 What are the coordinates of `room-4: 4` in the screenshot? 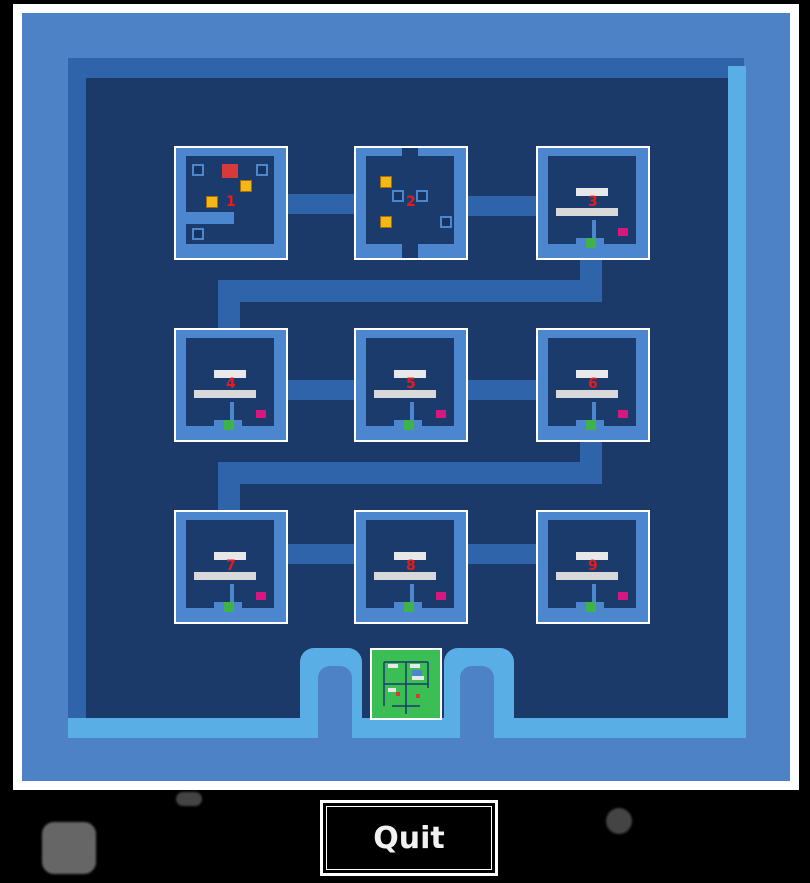 It's located at (231, 385).